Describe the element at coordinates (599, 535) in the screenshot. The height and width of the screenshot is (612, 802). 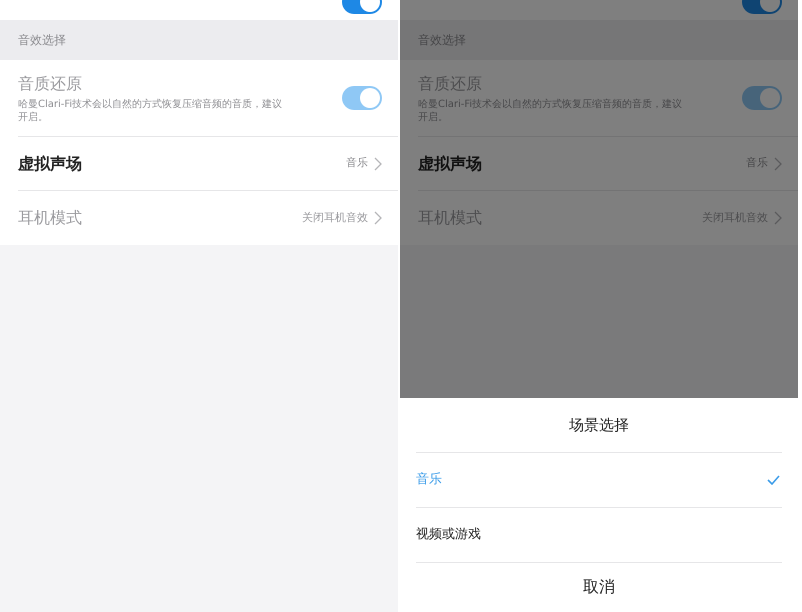
I see `scene-option: 视频或游戏` at that location.